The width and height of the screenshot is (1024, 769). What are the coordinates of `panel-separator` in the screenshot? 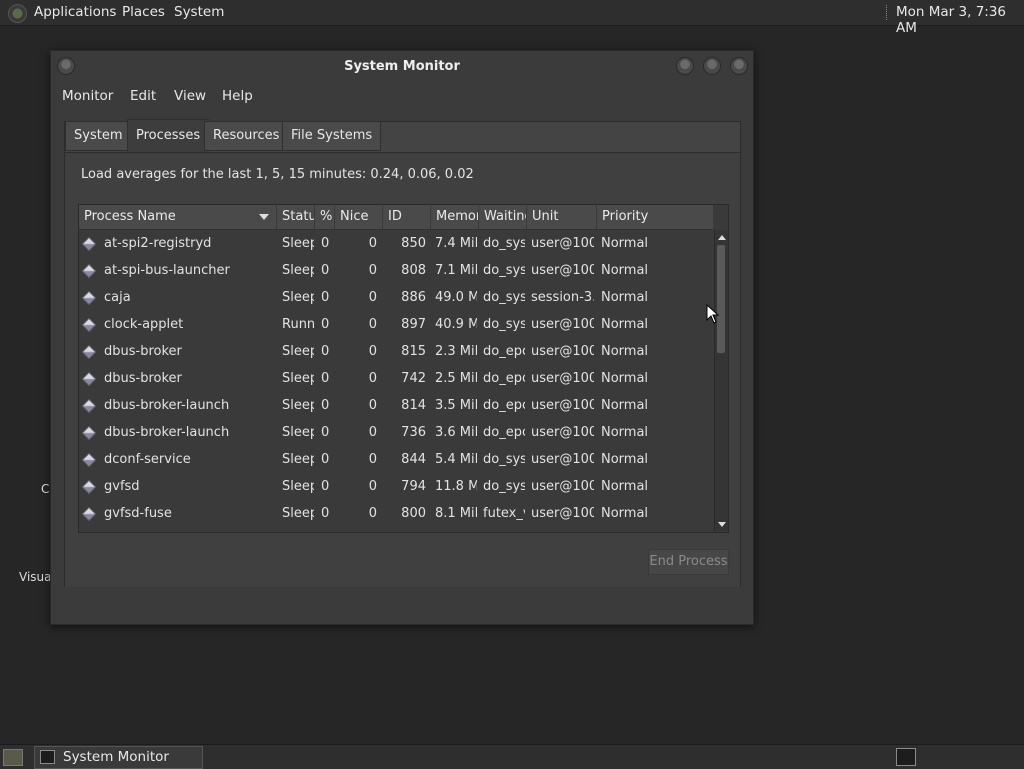 It's located at (888, 12).